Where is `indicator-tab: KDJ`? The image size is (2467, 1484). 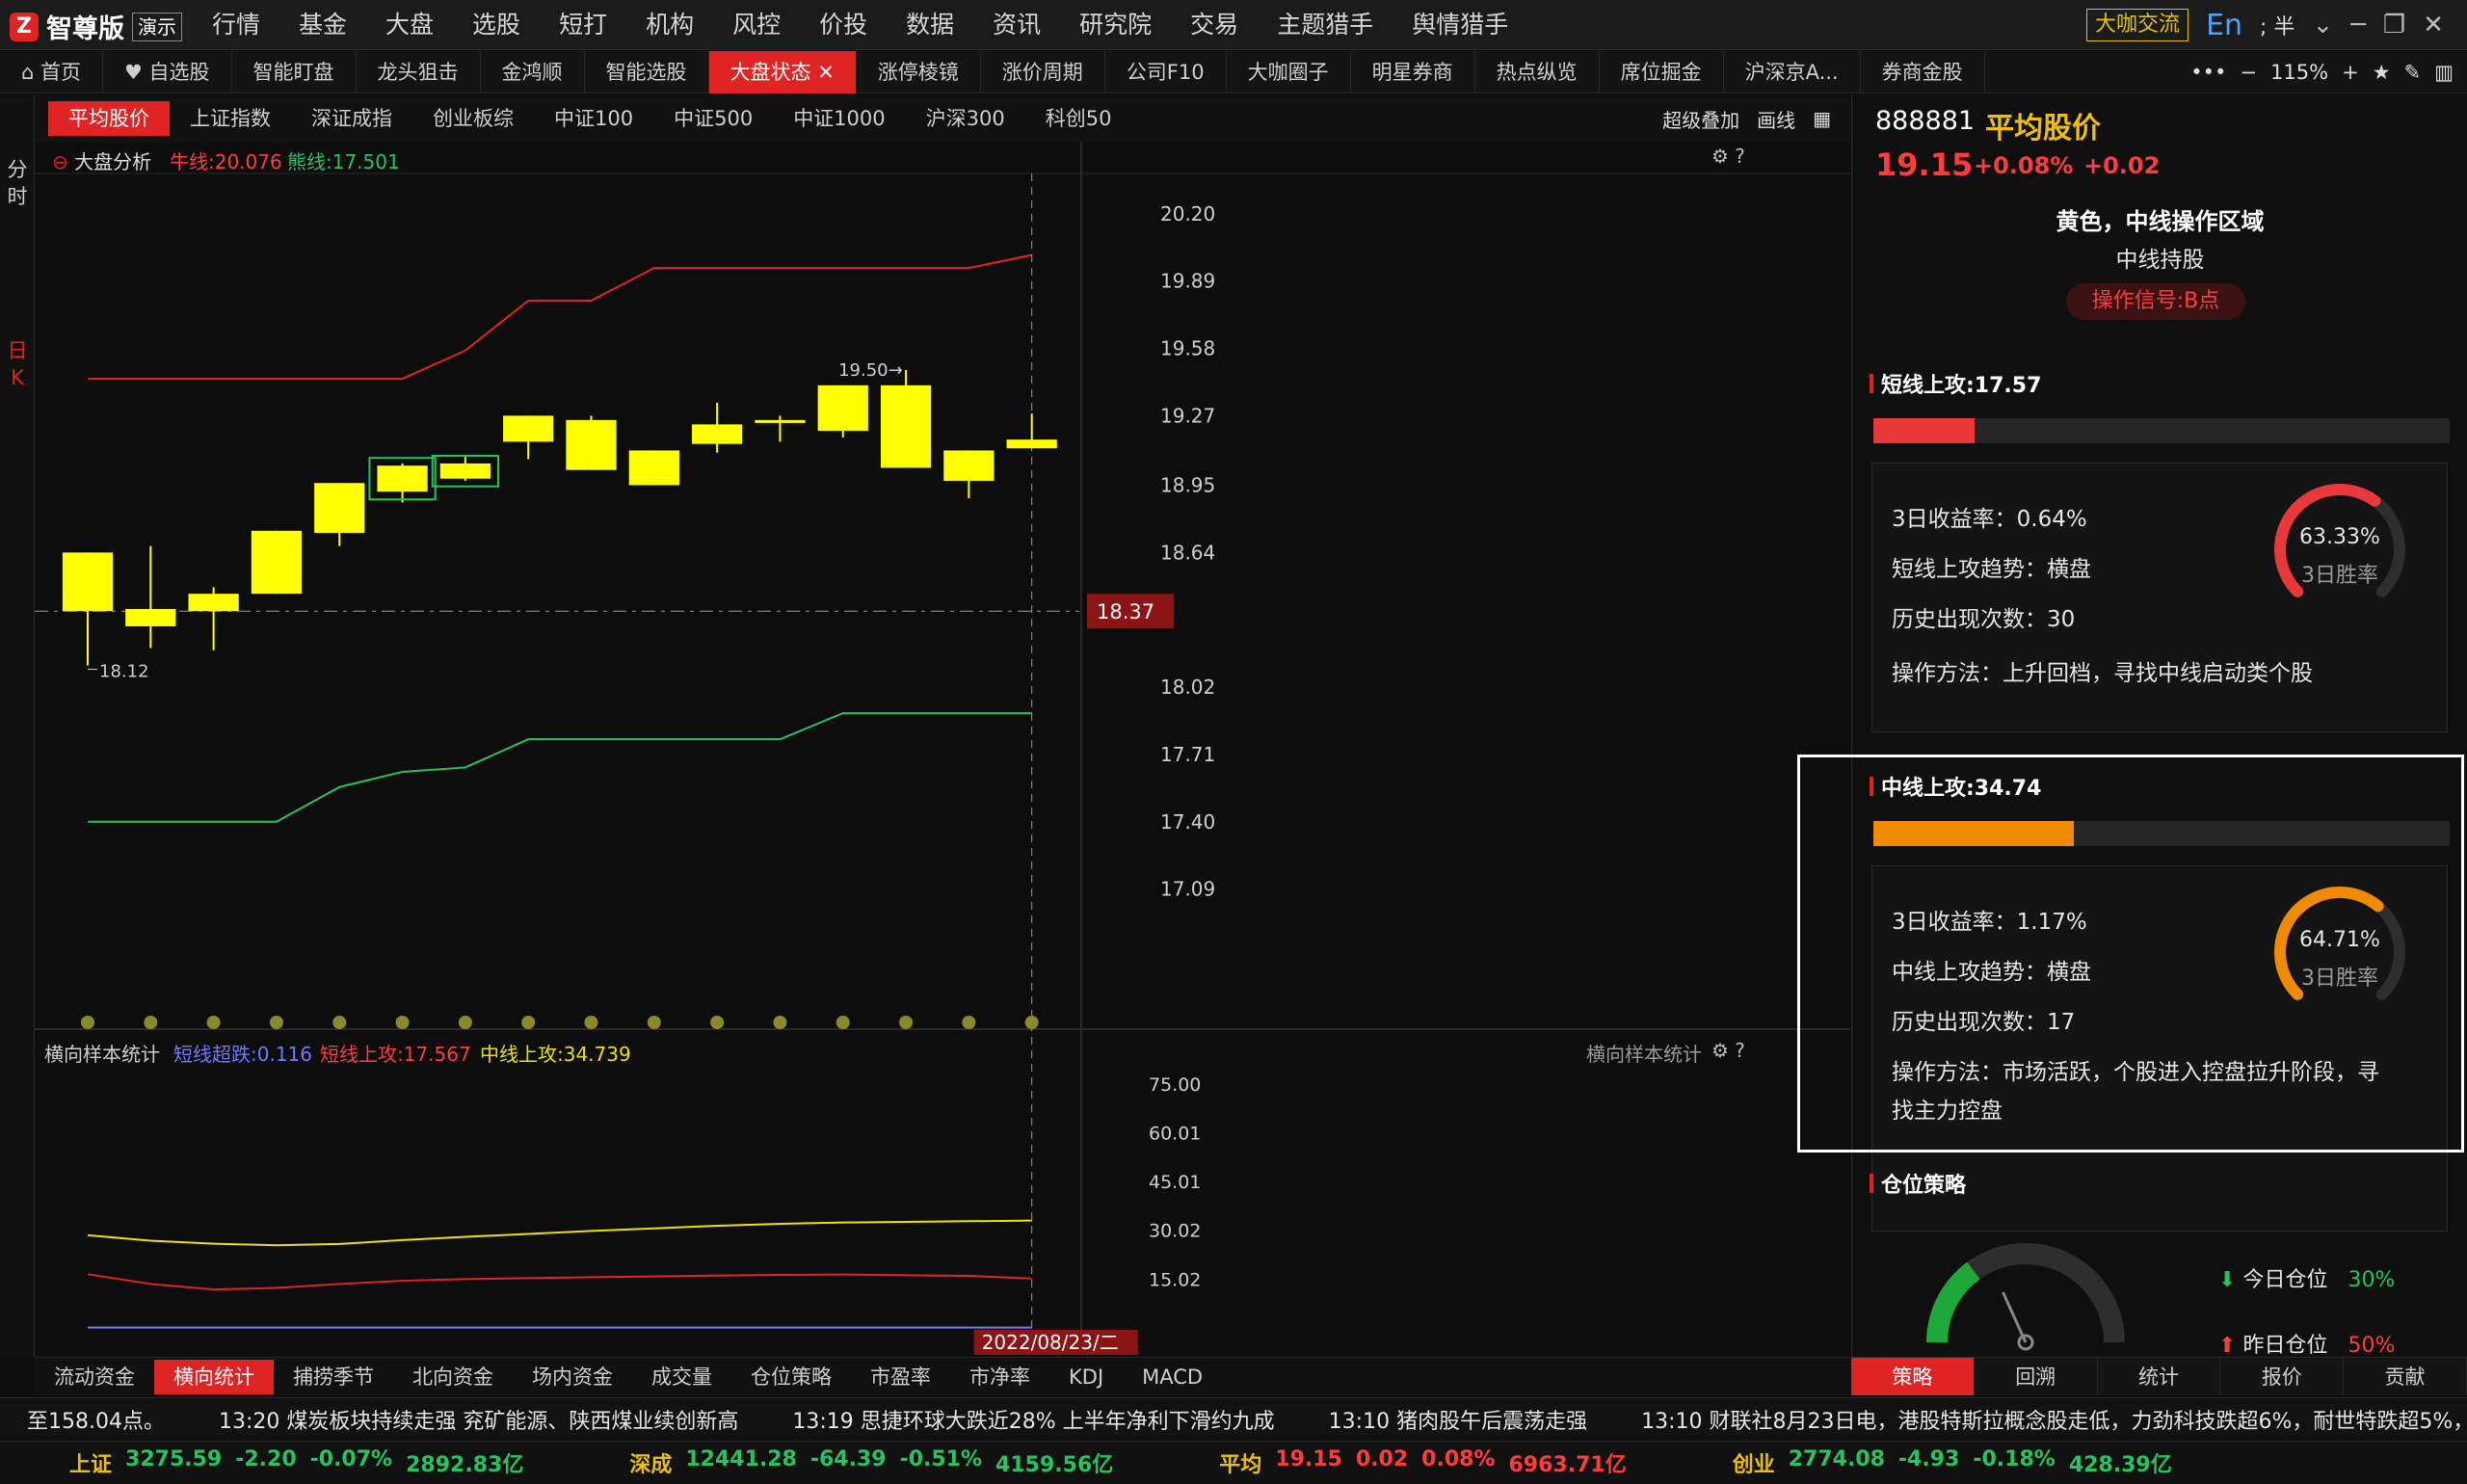
indicator-tab: KDJ is located at coordinates (1086, 1377).